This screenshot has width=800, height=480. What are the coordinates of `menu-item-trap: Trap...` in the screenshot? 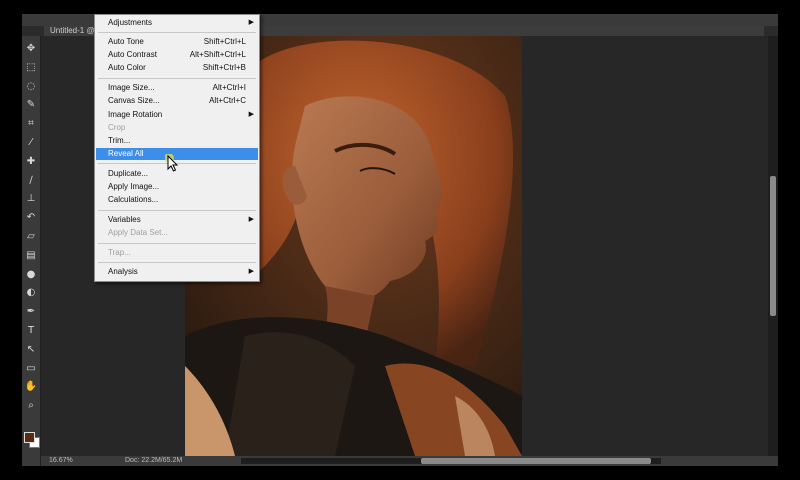 It's located at (177, 253).